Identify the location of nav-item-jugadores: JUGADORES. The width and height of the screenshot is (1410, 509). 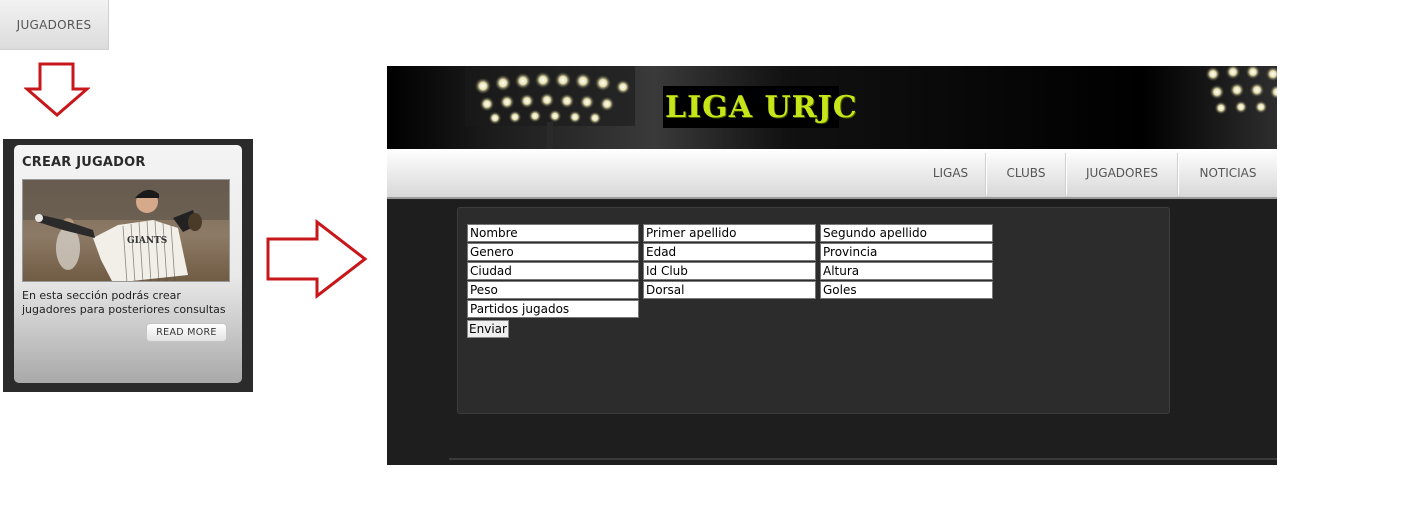
(1122, 173).